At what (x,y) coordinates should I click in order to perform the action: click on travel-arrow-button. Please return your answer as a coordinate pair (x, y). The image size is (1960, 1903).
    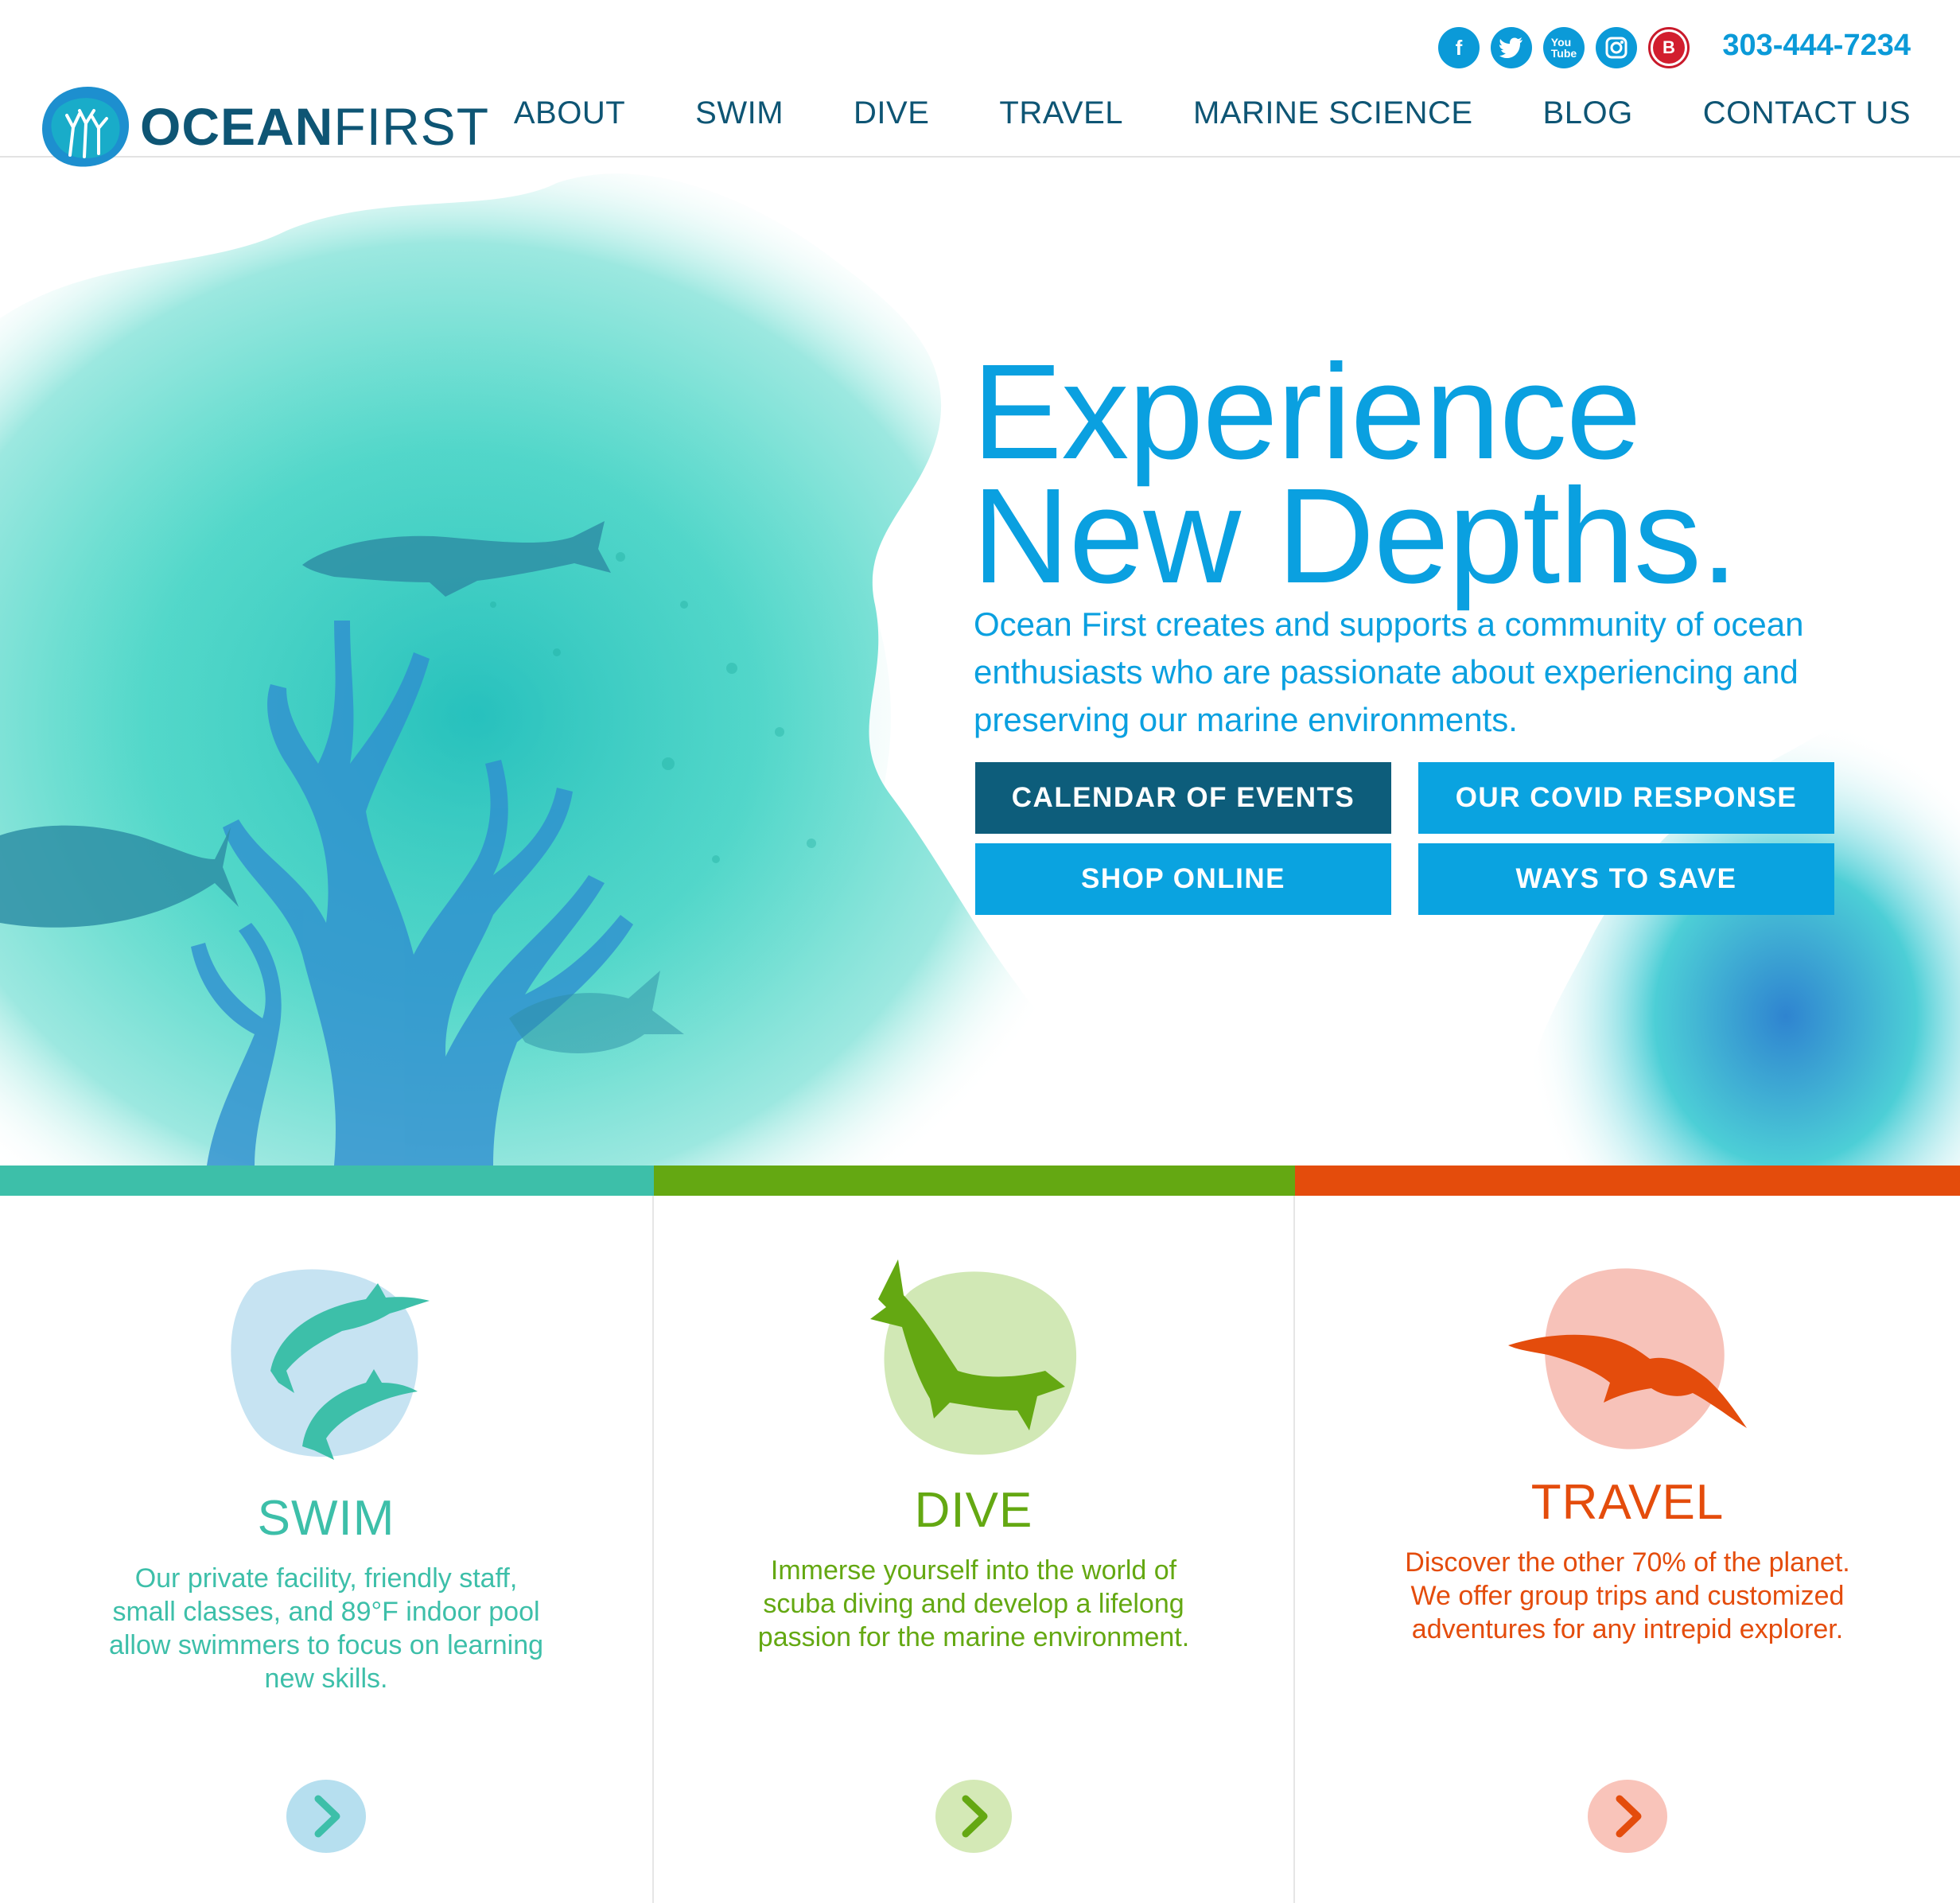
    Looking at the image, I should click on (1627, 1817).